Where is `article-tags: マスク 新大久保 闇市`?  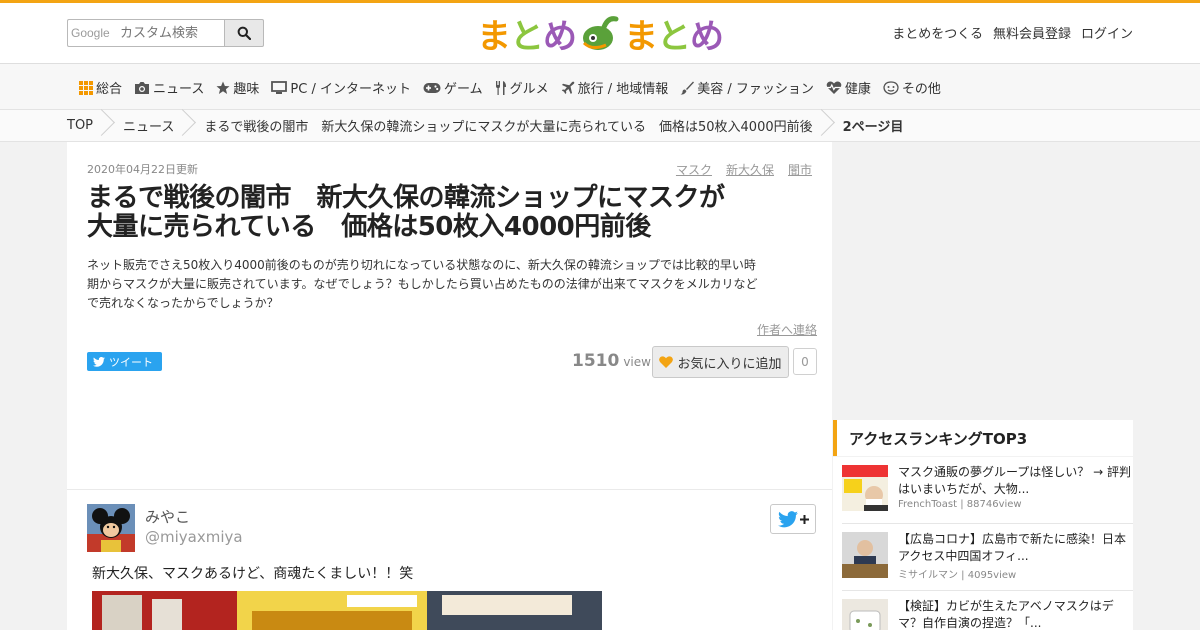
article-tags: マスク 新大久保 闇市 is located at coordinates (744, 169).